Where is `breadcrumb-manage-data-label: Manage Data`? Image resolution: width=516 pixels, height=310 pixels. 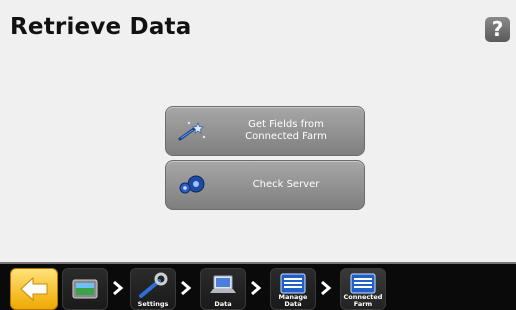
breadcrumb-manage-data-label: Manage Data is located at coordinates (293, 300).